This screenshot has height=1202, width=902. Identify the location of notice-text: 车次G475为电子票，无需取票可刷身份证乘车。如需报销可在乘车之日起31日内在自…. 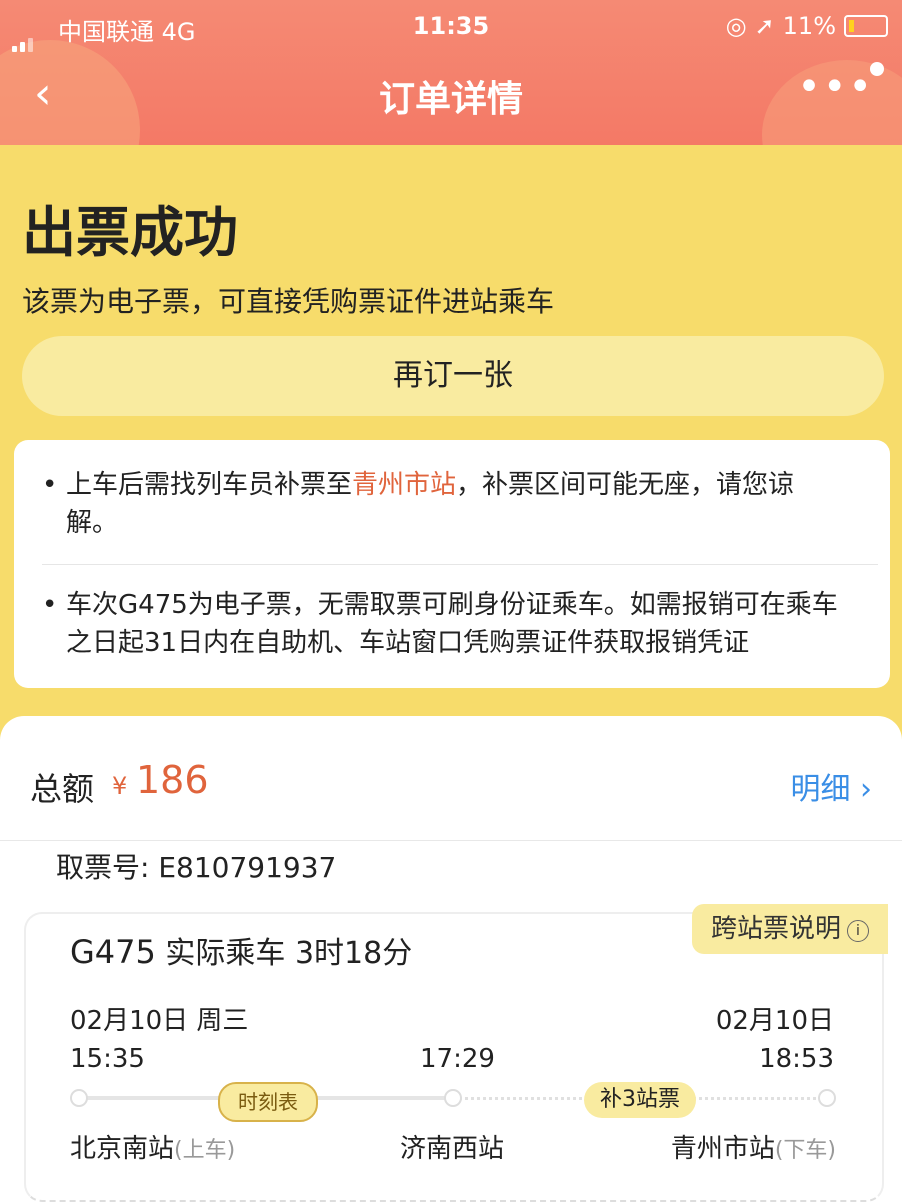
(452, 624).